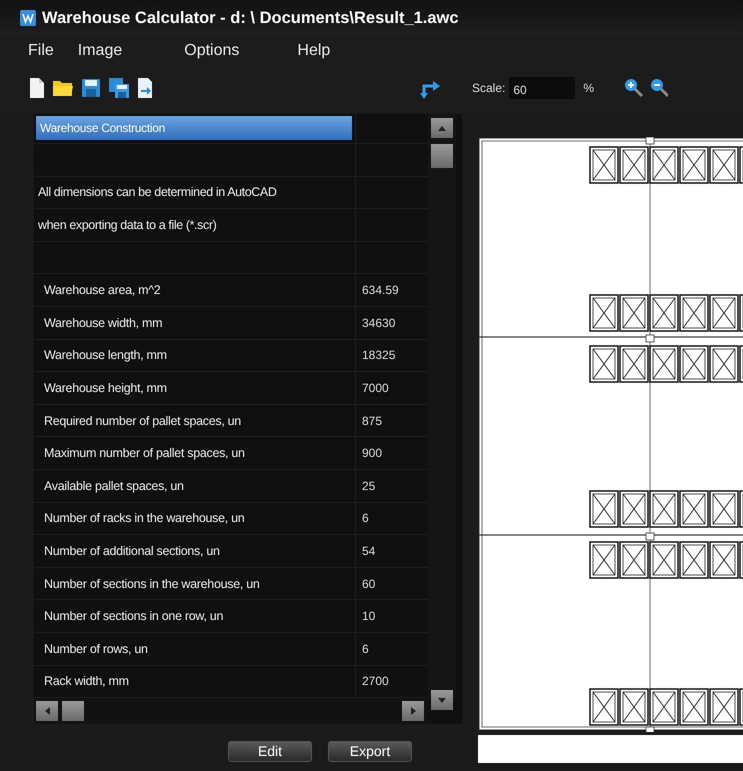 The image size is (743, 771). Describe the element at coordinates (372, 453) in the screenshot. I see `parameter-value: 900` at that location.